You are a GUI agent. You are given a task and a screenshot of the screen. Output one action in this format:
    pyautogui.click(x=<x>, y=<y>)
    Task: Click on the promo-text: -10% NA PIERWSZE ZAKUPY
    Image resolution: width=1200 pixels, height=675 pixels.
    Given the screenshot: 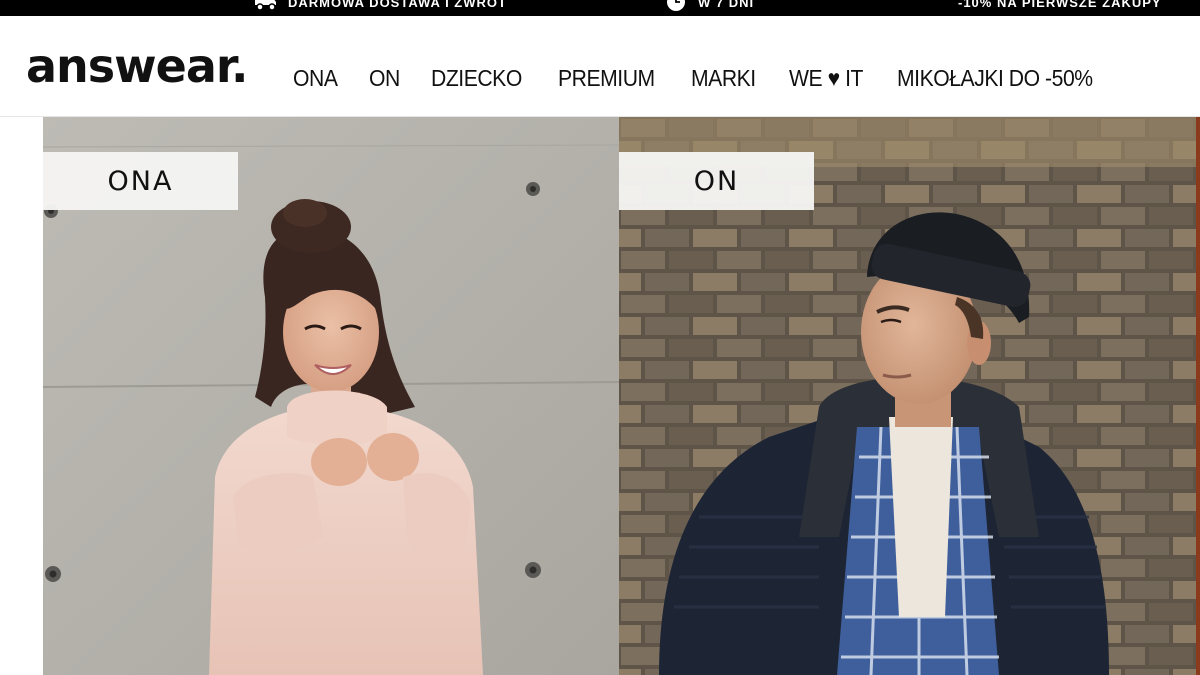 What is the action you would take?
    pyautogui.click(x=1060, y=5)
    